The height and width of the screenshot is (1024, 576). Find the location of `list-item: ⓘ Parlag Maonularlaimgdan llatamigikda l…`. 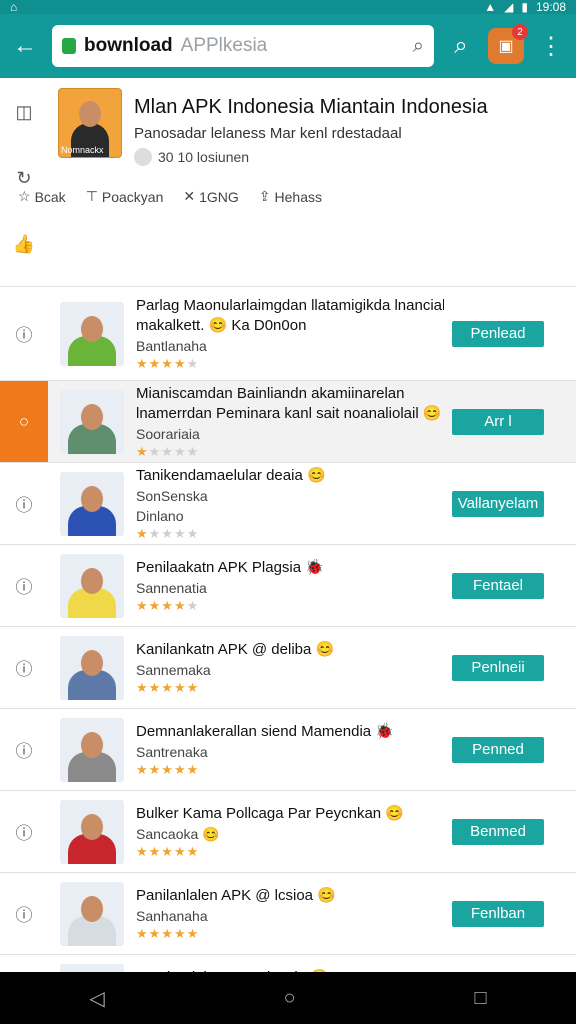

list-item: ⓘ Parlag Maonularlaimgdan llatamigikda l… is located at coordinates (288, 334).